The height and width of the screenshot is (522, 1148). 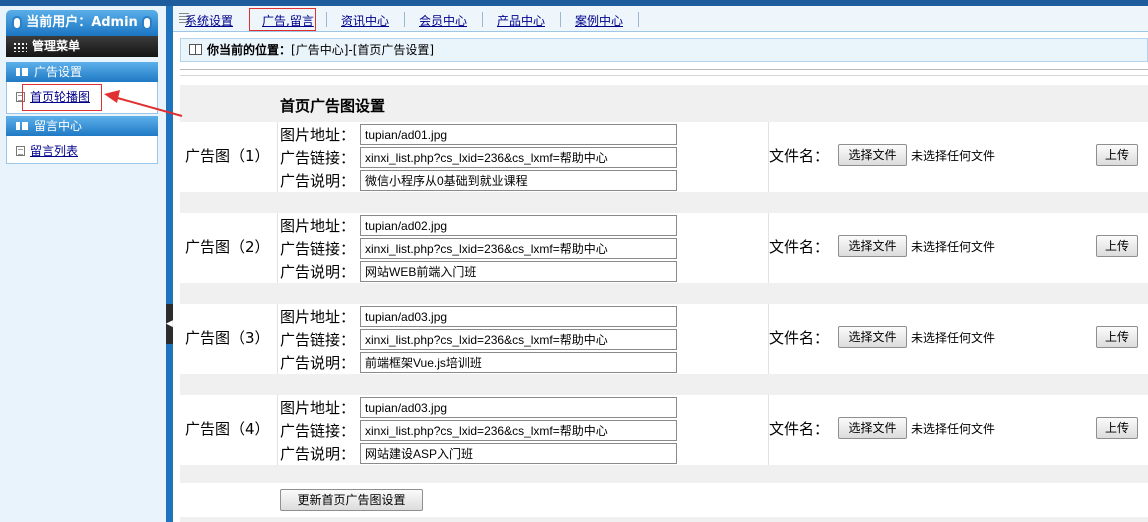 I want to click on choose-file-button-4: 选择文件, so click(x=872, y=428).